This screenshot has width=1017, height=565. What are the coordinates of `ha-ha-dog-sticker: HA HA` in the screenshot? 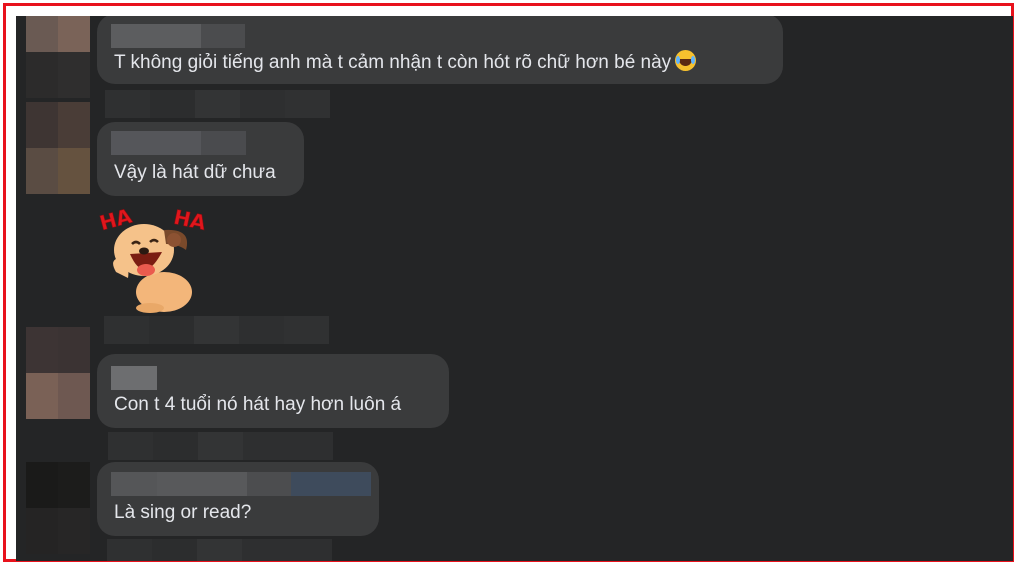 It's located at (153, 258).